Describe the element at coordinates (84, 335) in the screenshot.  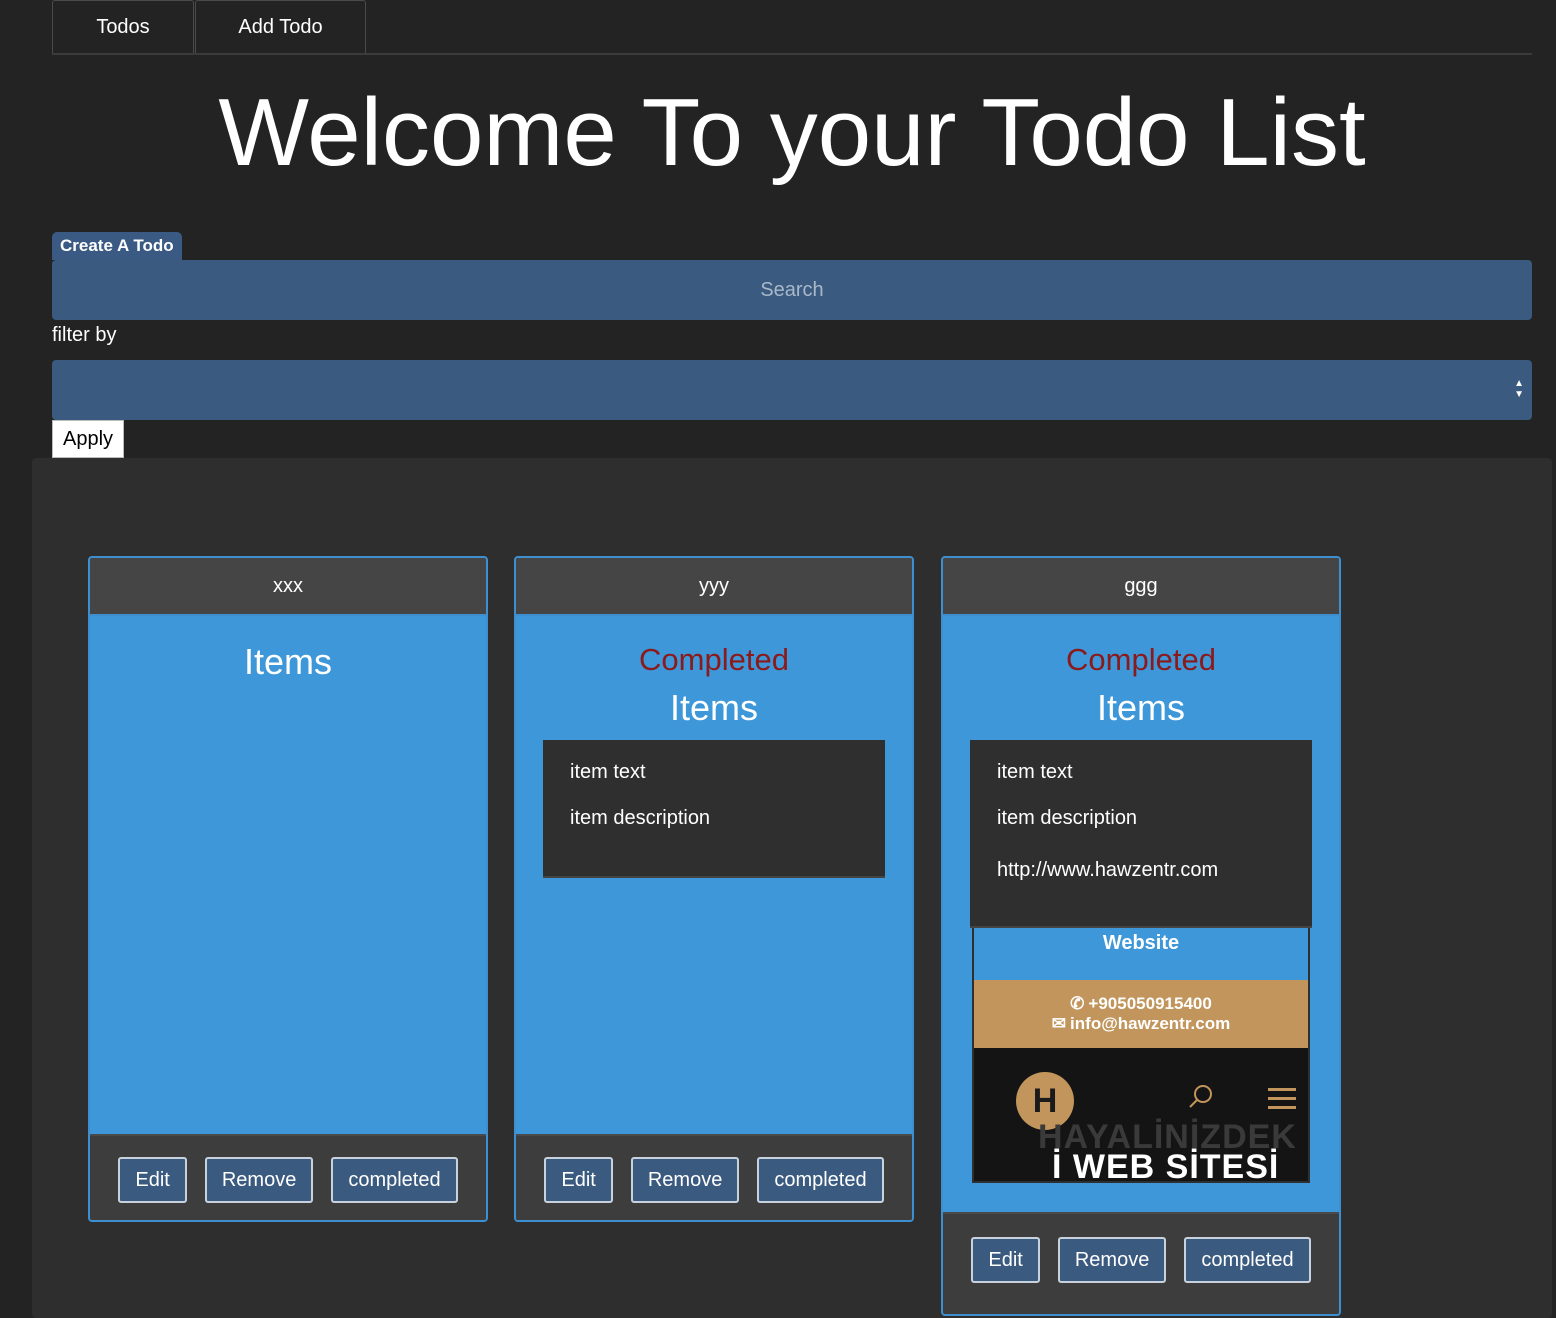
I see `filter-label: filter by` at that location.